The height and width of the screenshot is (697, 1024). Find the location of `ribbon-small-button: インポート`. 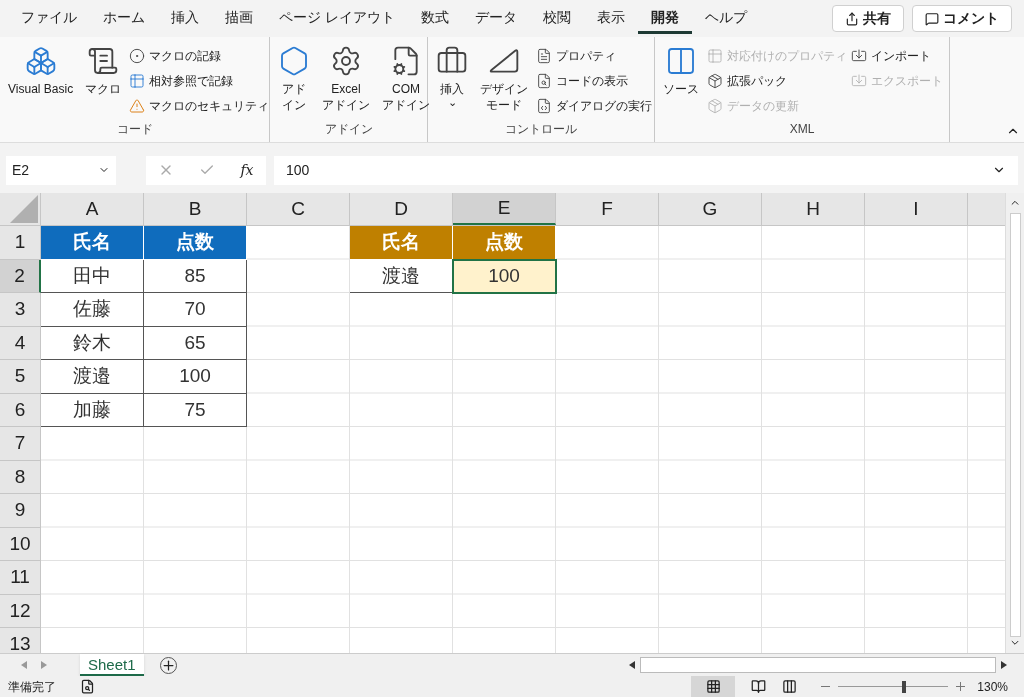

ribbon-small-button: インポート is located at coordinates (897, 56).